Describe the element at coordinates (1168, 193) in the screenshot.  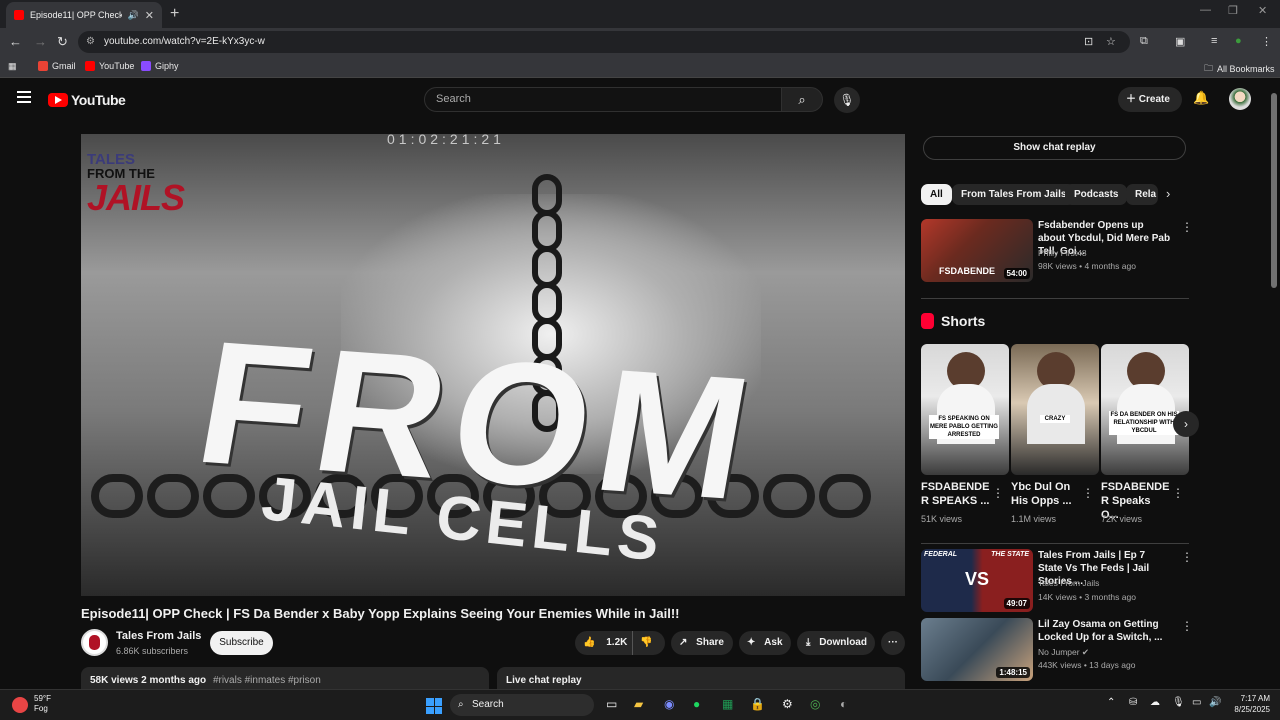
I see `chips-next-chevron-icon: ›` at that location.